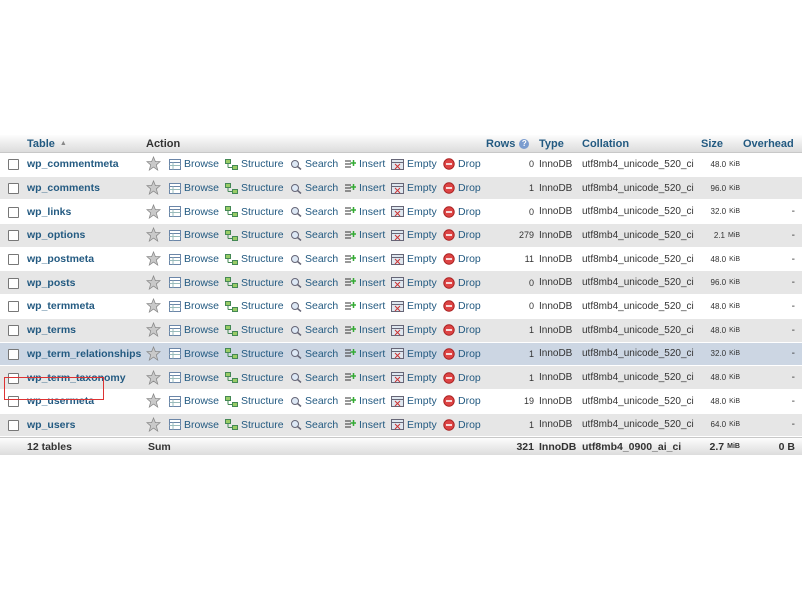 Image resolution: width=802 pixels, height=601 pixels. Describe the element at coordinates (51, 330) in the screenshot. I see `table-name-link: wp_terms` at that location.